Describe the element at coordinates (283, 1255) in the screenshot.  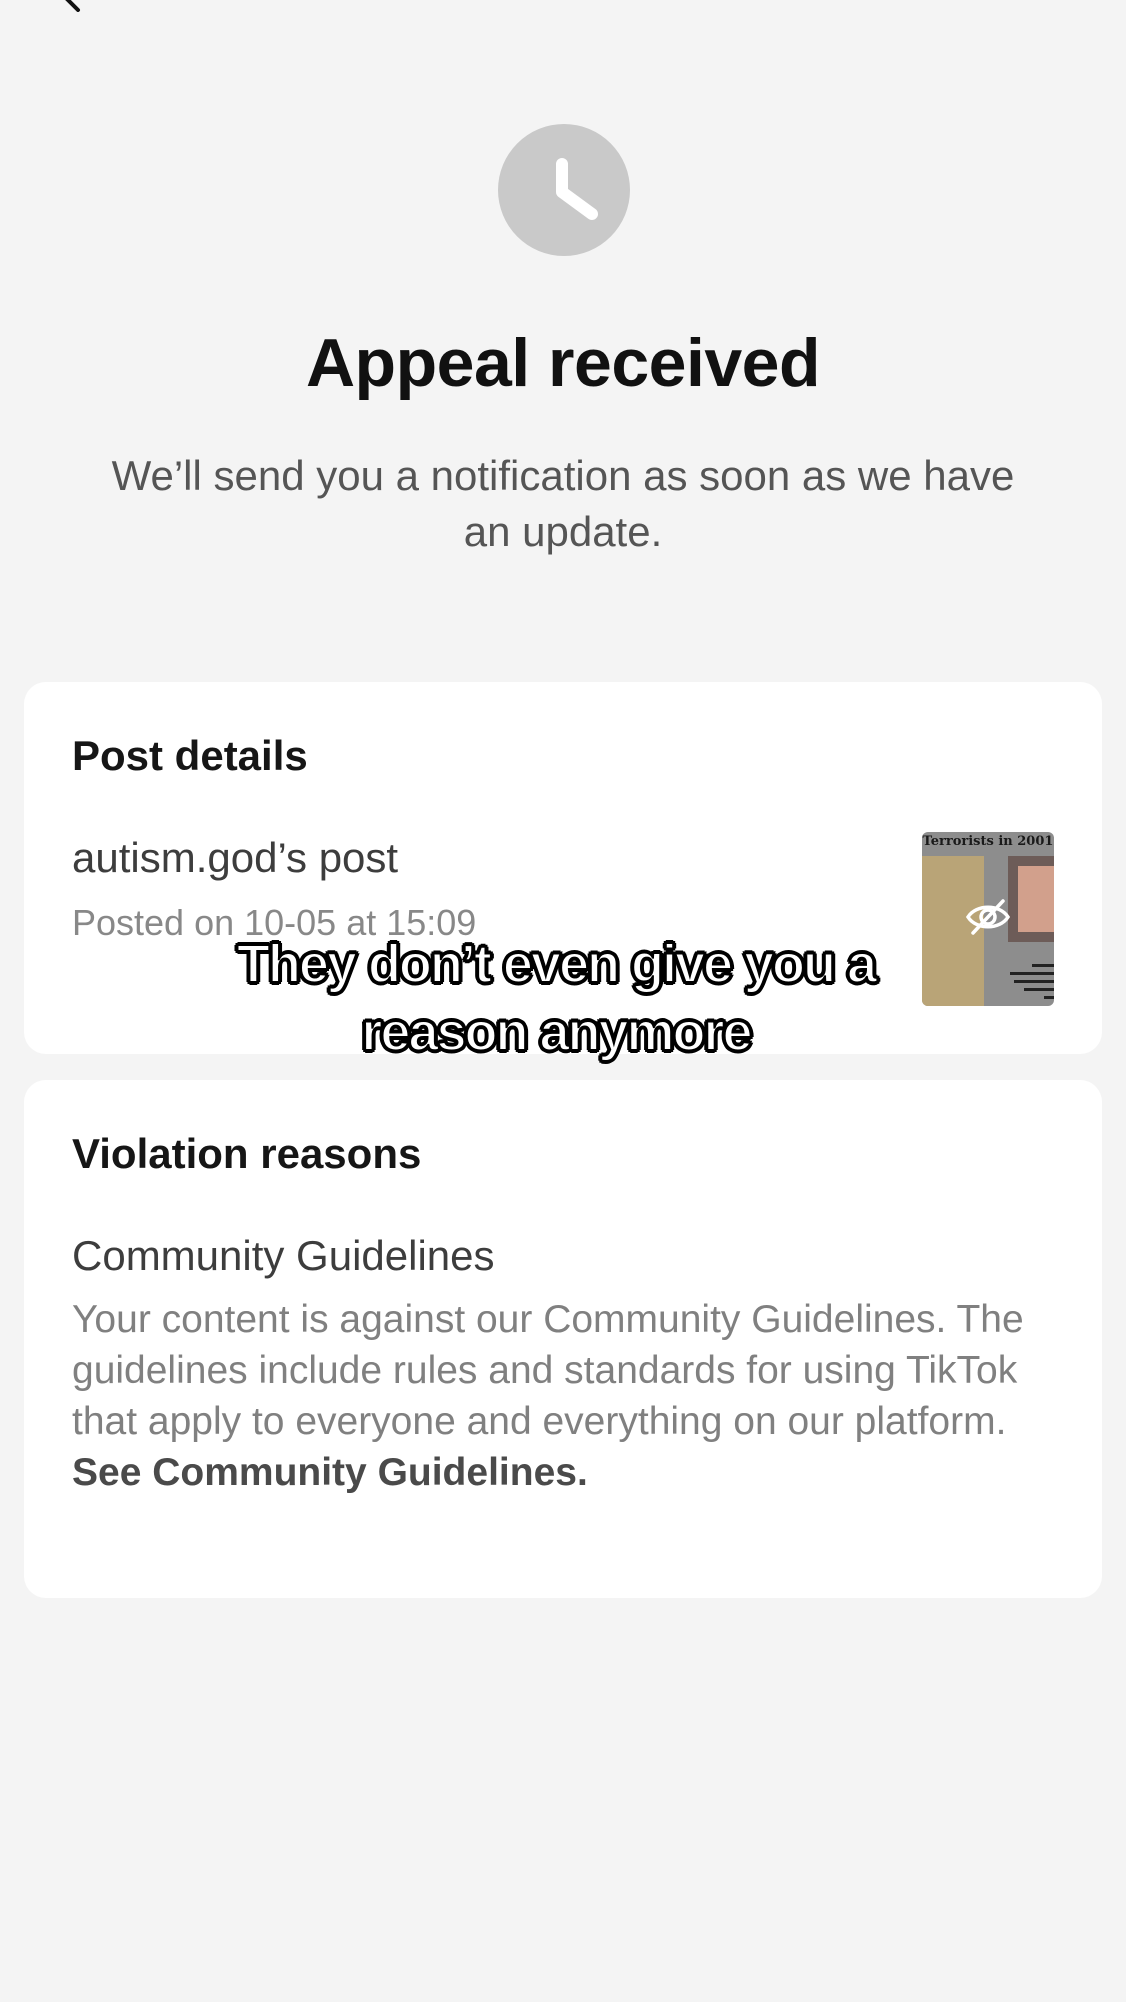
I see `violation-title: Community Guidelines` at that location.